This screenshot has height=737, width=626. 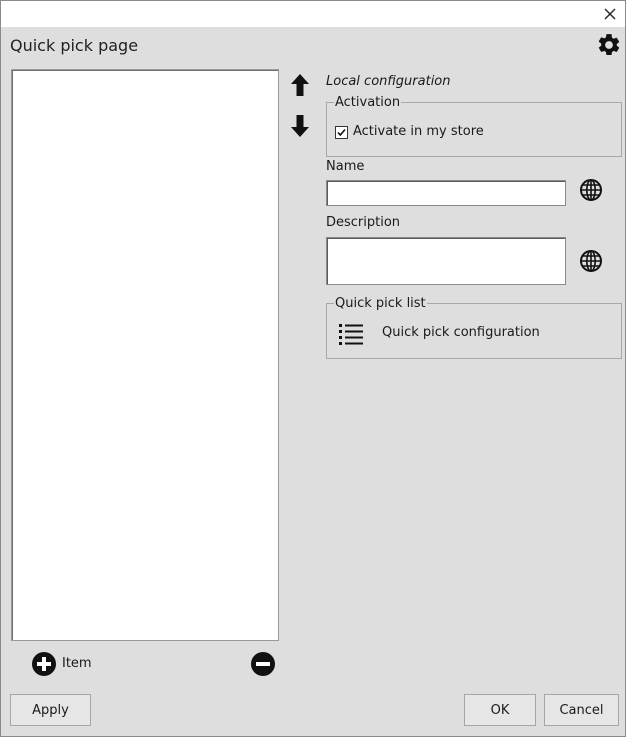 What do you see at coordinates (446, 193) in the screenshot?
I see `name-input` at bounding box center [446, 193].